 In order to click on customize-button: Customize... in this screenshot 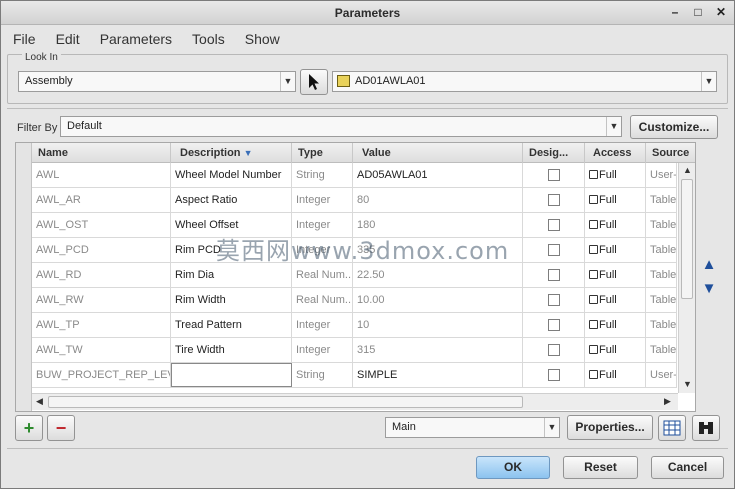, I will do `click(674, 127)`.